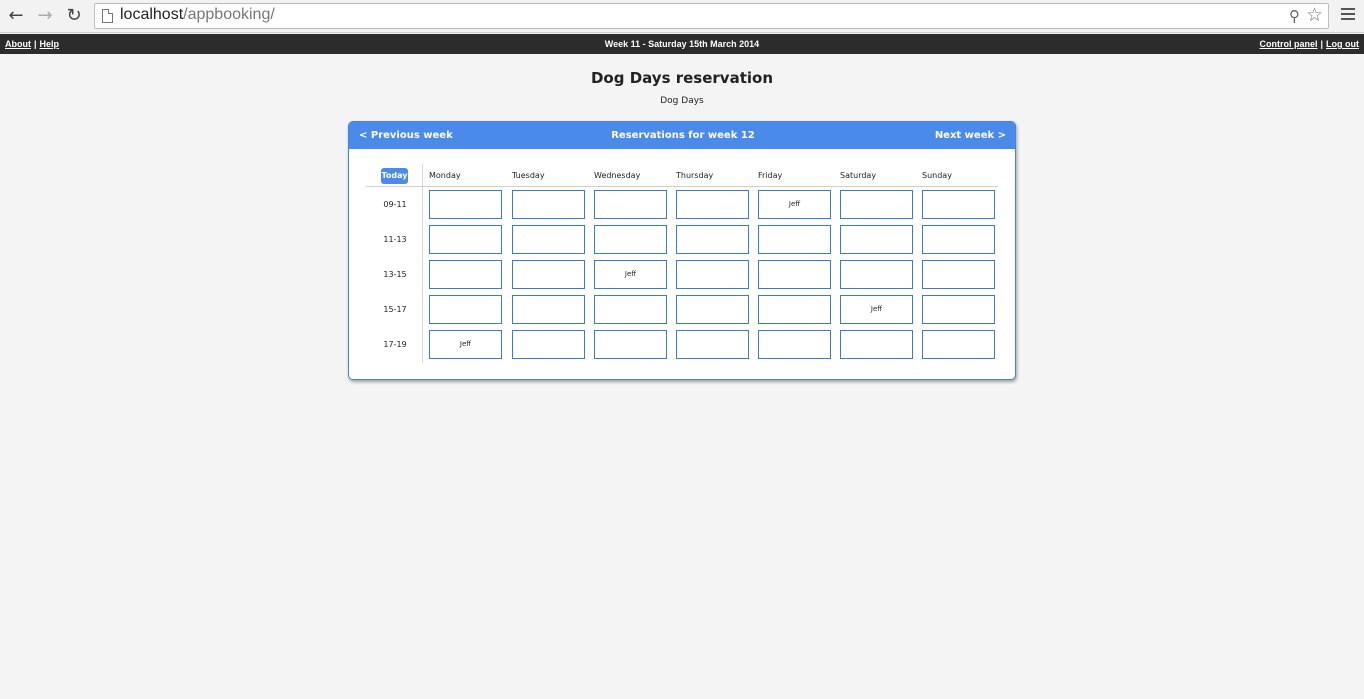 This screenshot has height=699, width=1364. Describe the element at coordinates (229, 14) in the screenshot. I see `url-path: /appbooking/` at that location.